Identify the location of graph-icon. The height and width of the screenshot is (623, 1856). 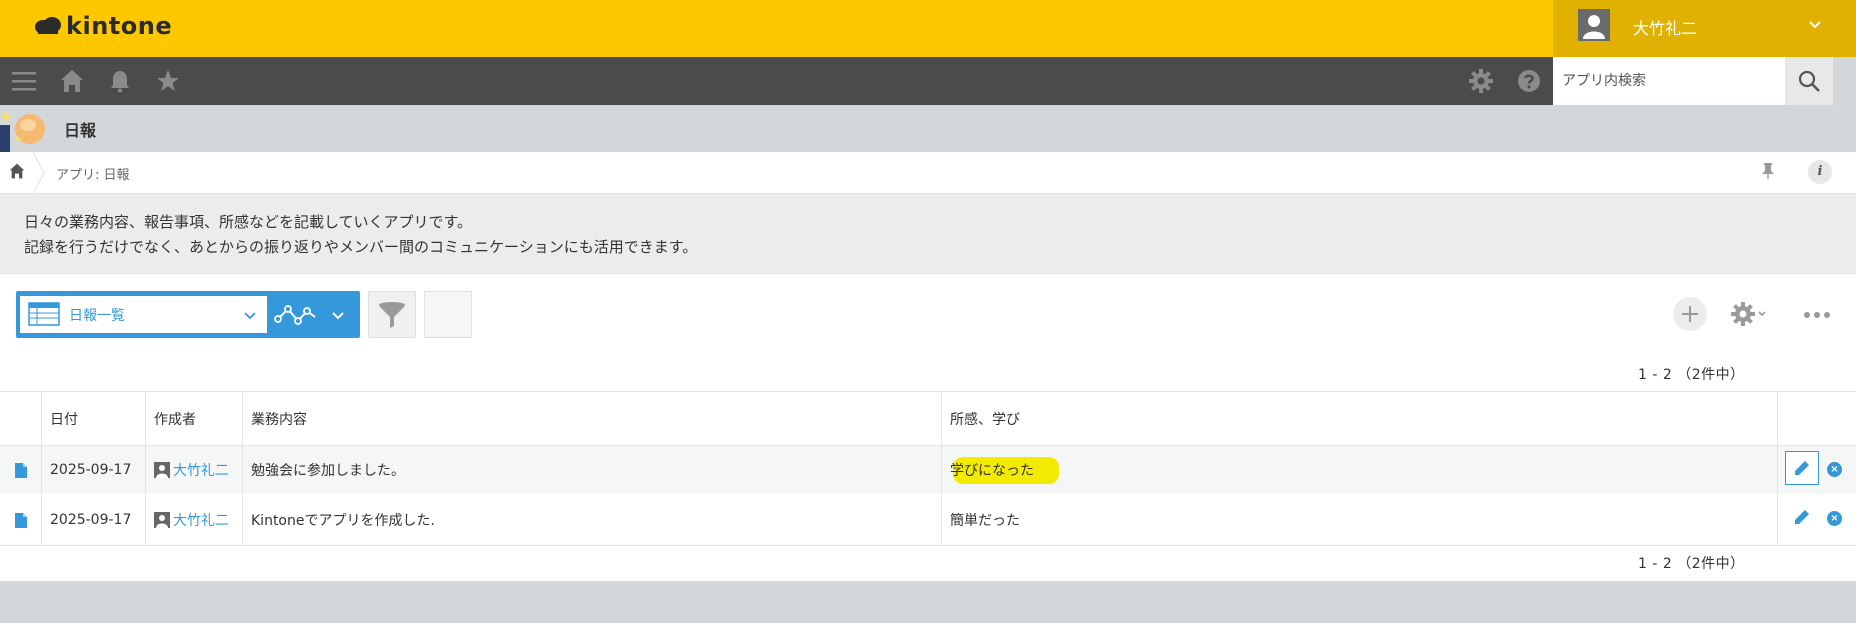
(296, 315).